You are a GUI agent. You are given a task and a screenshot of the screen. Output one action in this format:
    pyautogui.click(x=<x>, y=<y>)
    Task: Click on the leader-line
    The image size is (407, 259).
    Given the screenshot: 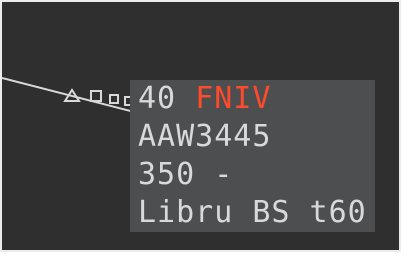 What is the action you would take?
    pyautogui.click(x=72, y=96)
    